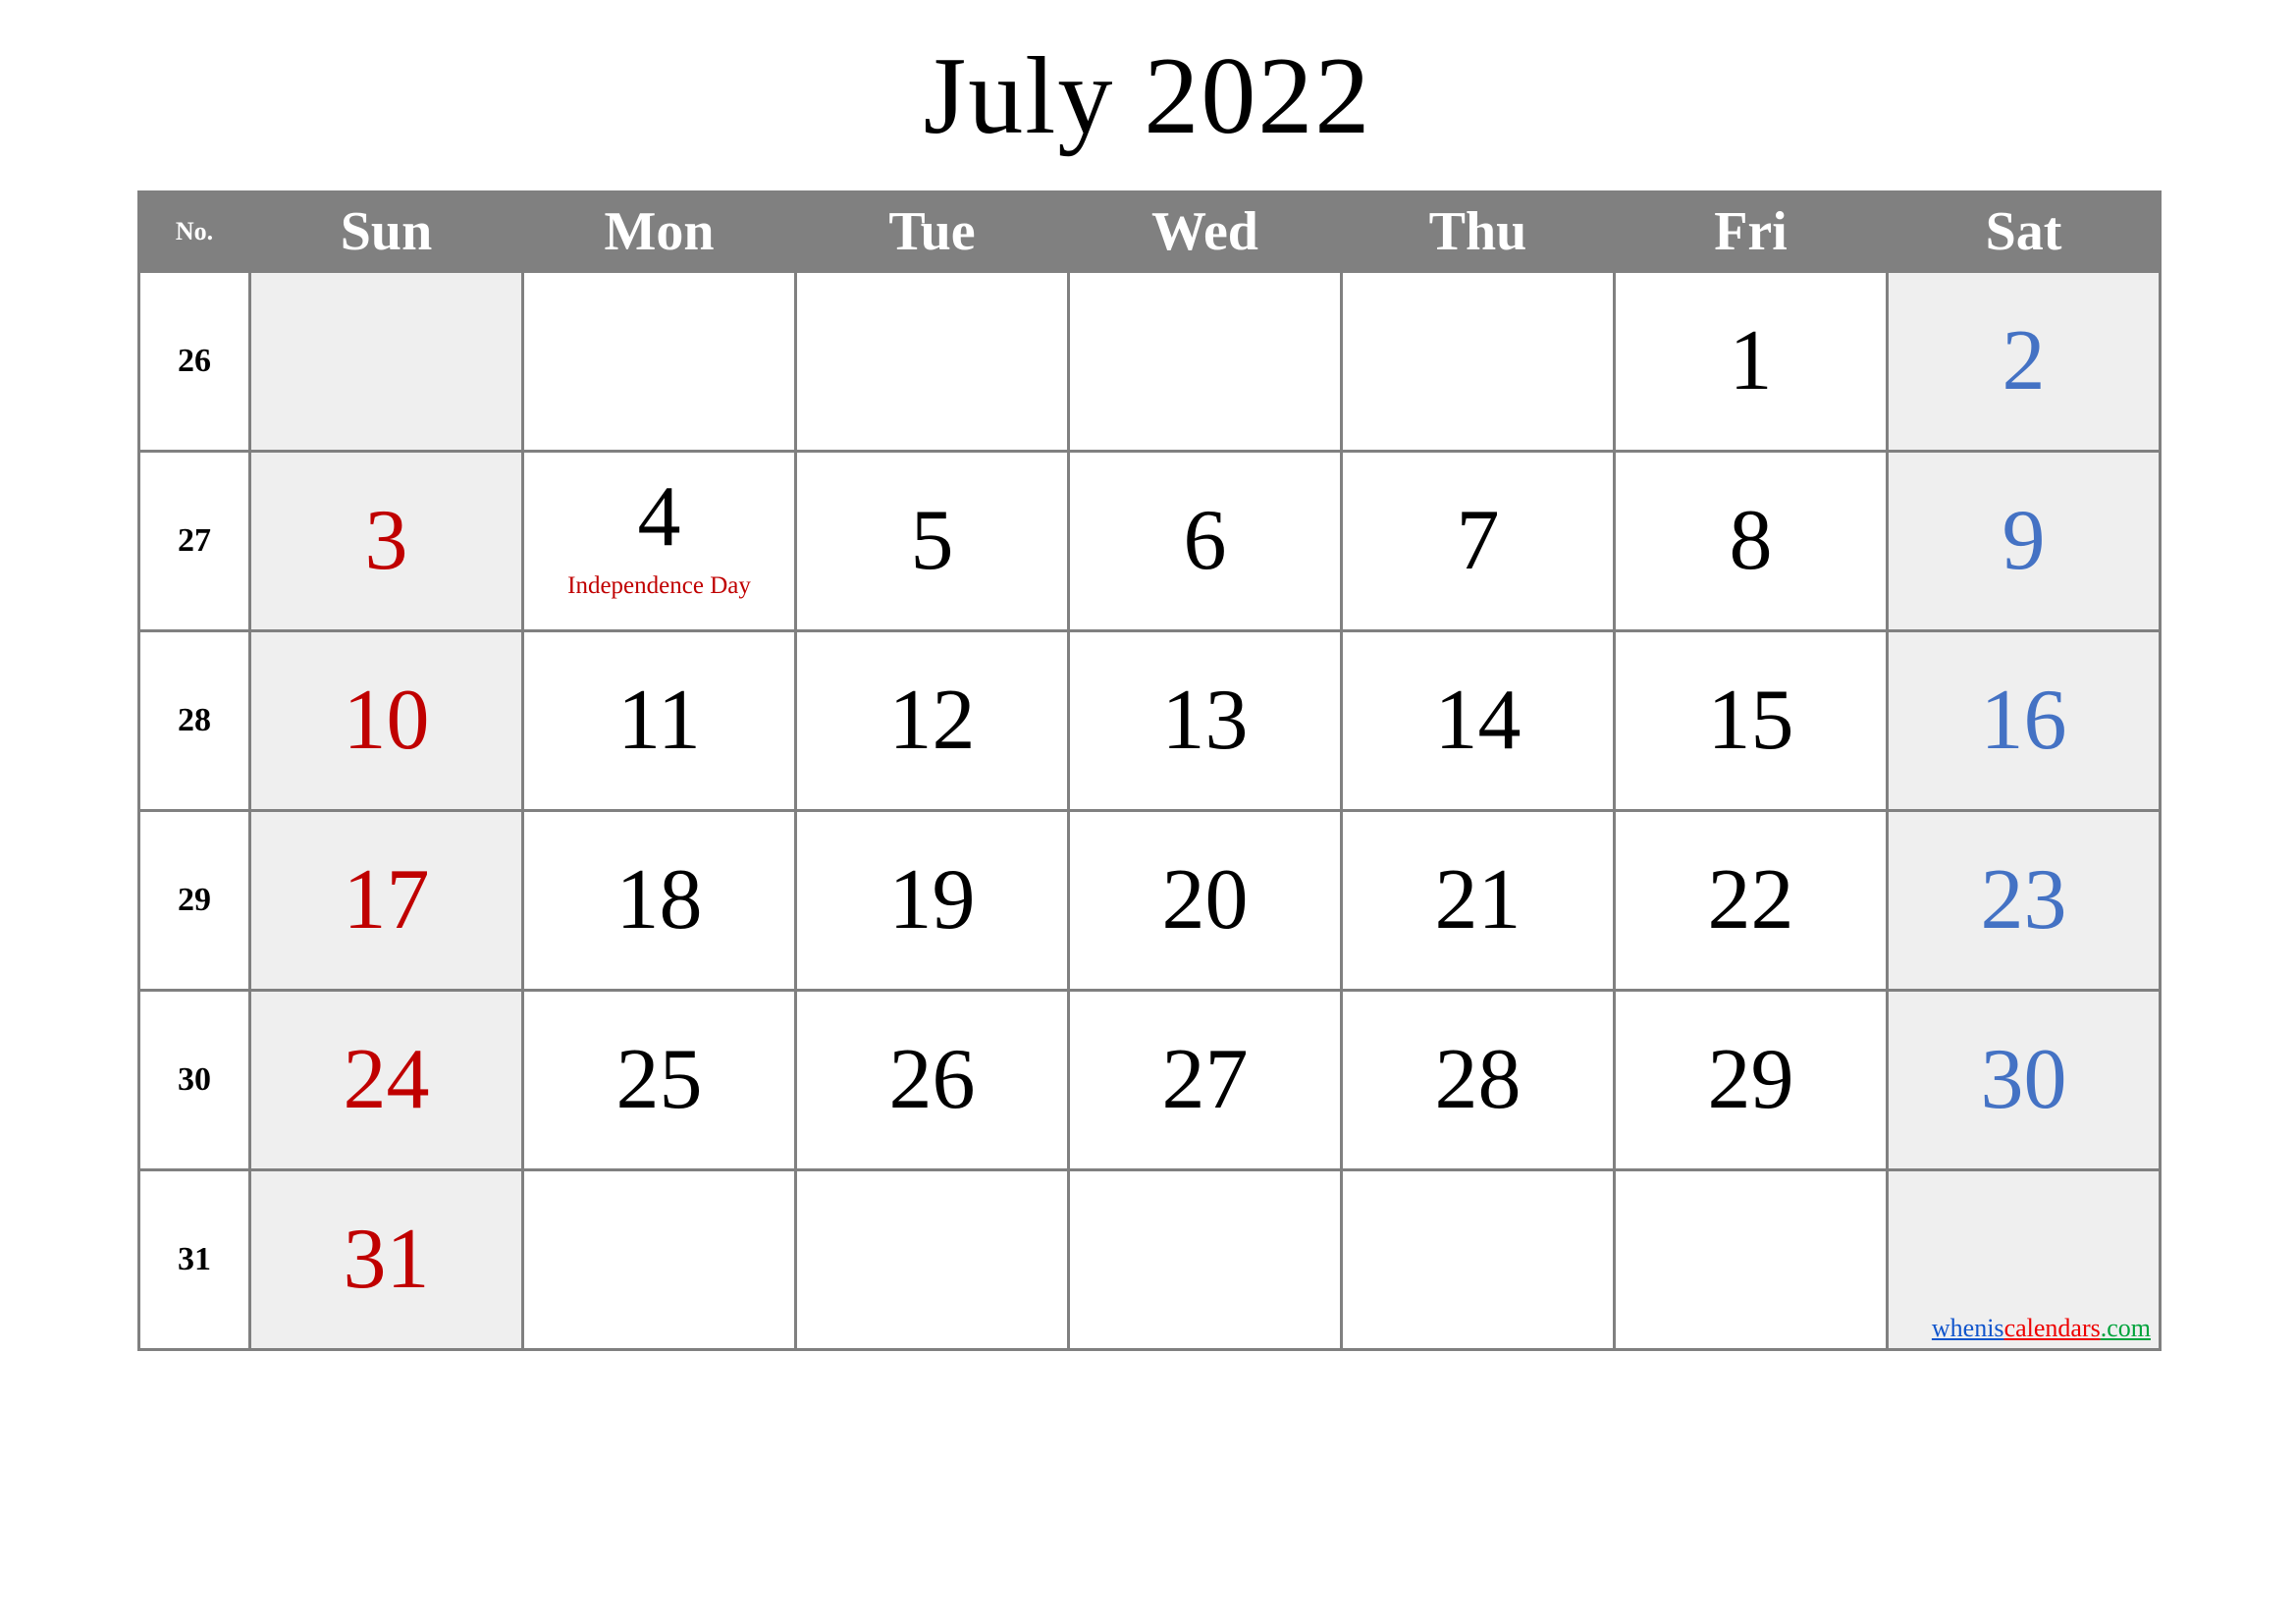 This screenshot has height=1624, width=2296. I want to click on header-day-tue: Tue, so click(932, 231).